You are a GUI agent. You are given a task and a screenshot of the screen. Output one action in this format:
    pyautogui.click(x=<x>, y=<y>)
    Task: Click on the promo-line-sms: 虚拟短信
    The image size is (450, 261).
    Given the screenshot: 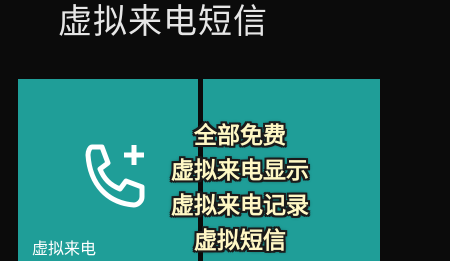 What is the action you would take?
    pyautogui.click(x=240, y=241)
    